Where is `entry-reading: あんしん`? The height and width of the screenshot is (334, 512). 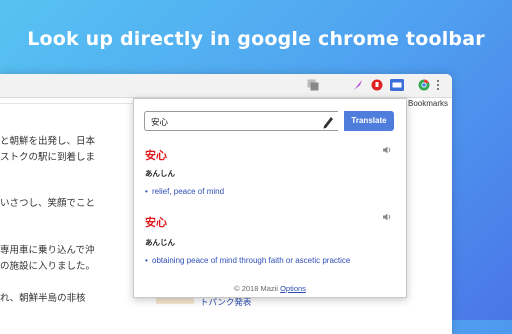
entry-reading: あんしん is located at coordinates (160, 173).